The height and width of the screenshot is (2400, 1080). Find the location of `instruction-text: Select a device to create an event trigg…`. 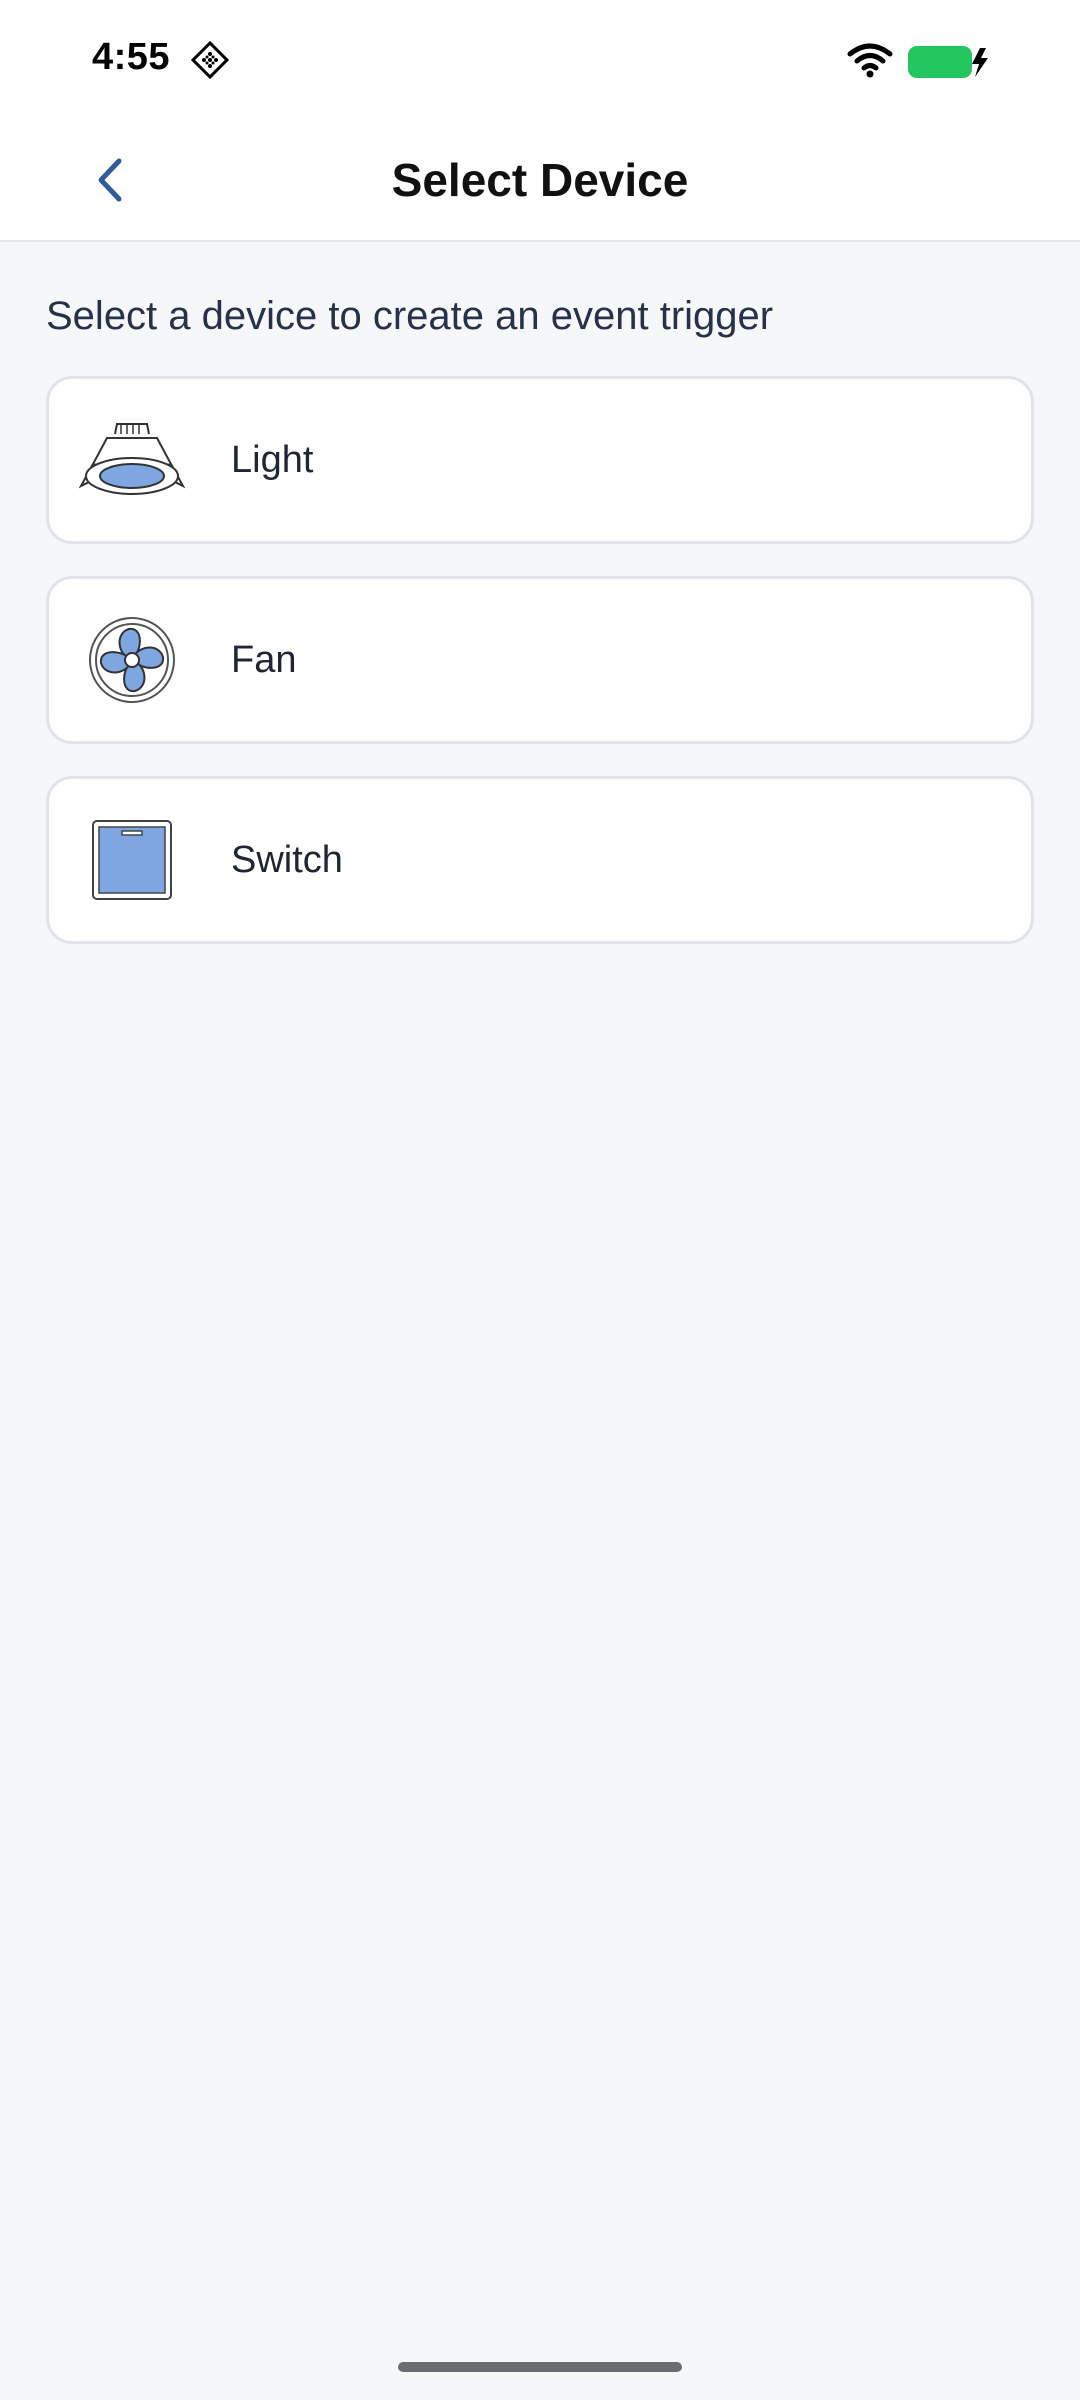

instruction-text: Select a device to create an event trigg… is located at coordinates (410, 316).